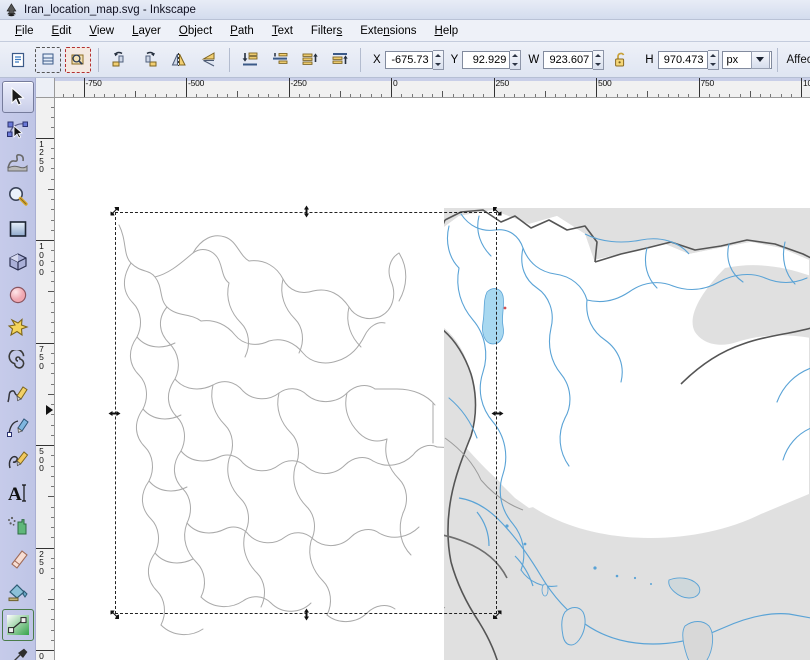 The width and height of the screenshot is (810, 660). What do you see at coordinates (17, 97) in the screenshot?
I see `selector-tool` at bounding box center [17, 97].